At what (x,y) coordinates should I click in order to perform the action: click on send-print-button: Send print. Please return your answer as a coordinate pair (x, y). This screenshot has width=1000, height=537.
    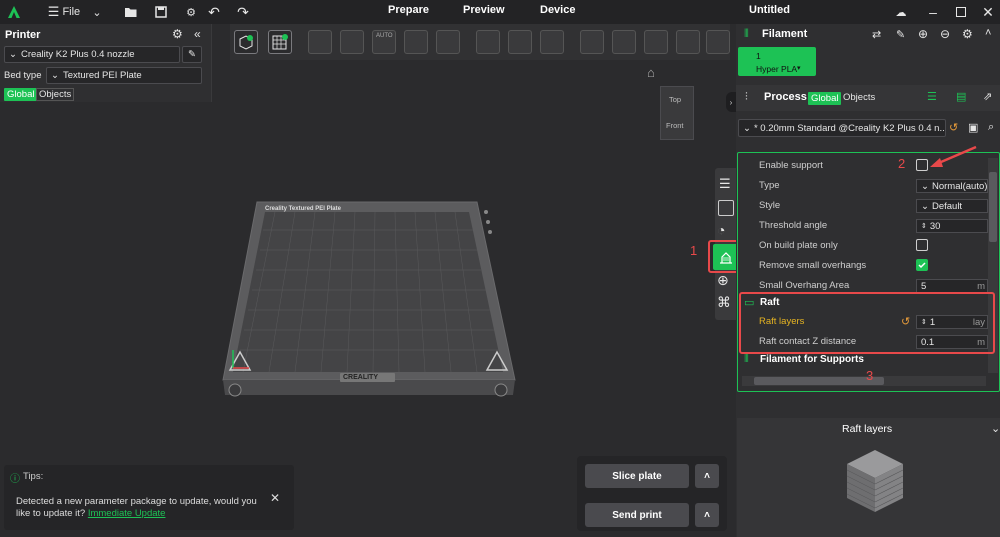
    Looking at the image, I should click on (637, 515).